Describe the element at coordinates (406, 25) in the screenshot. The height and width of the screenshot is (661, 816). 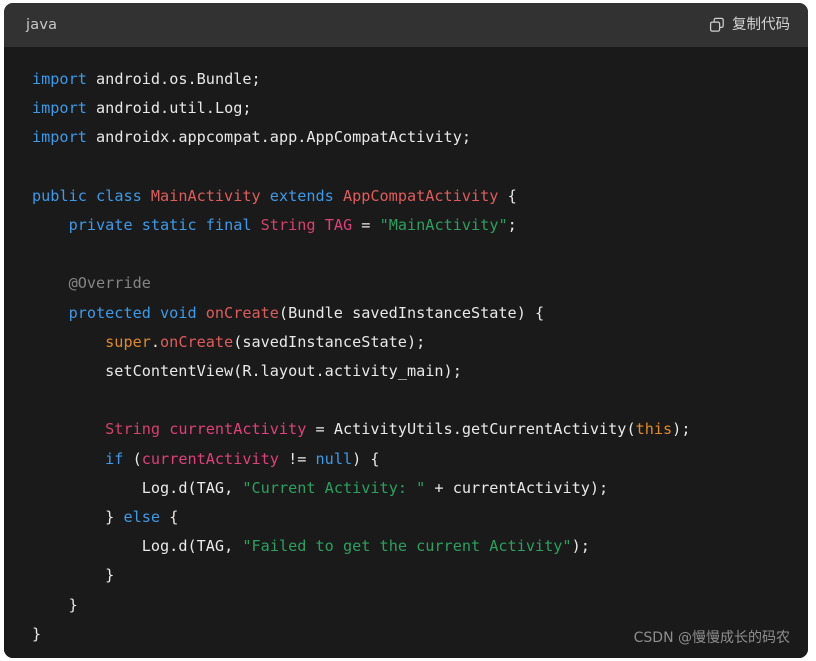
I see `code-block-header: java 复制代码` at that location.